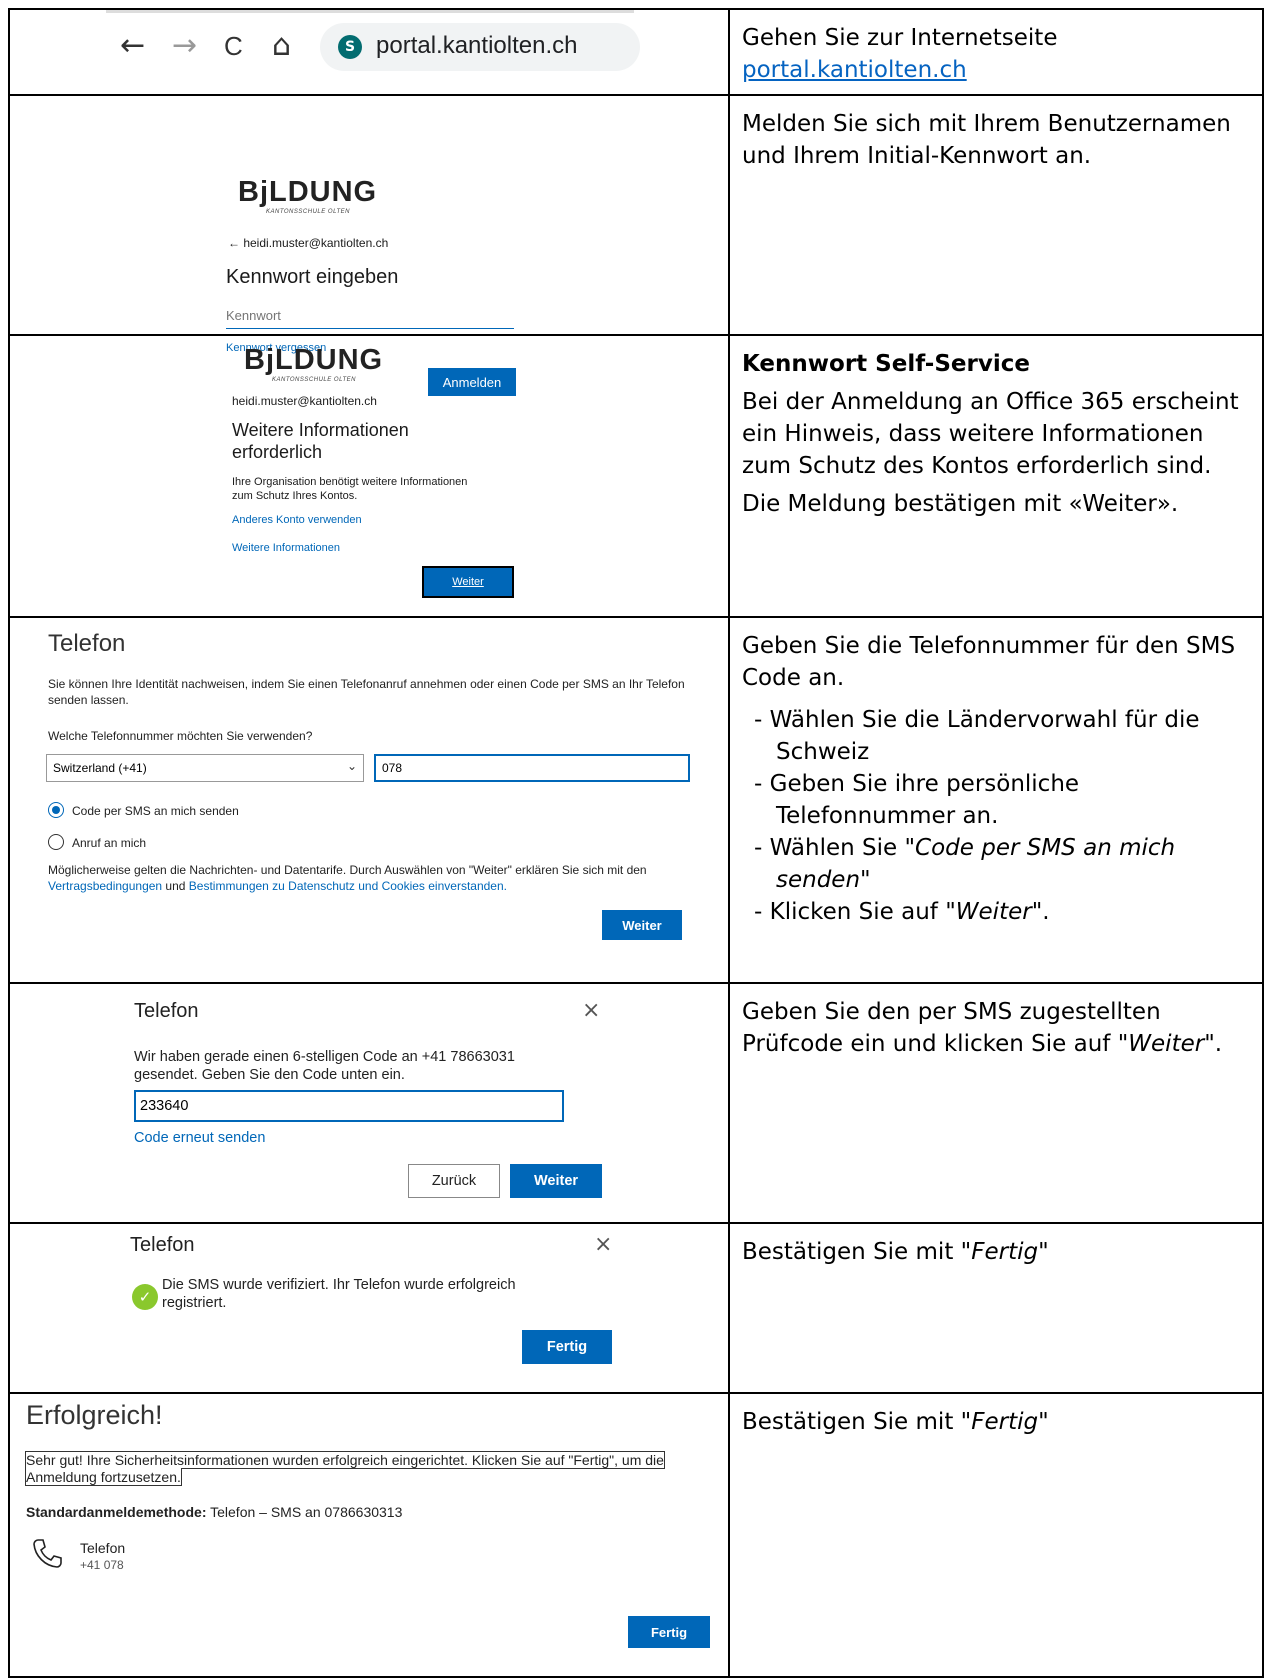 The height and width of the screenshot is (1678, 1264). I want to click on back-arrow-icon: ←, so click(132, 46).